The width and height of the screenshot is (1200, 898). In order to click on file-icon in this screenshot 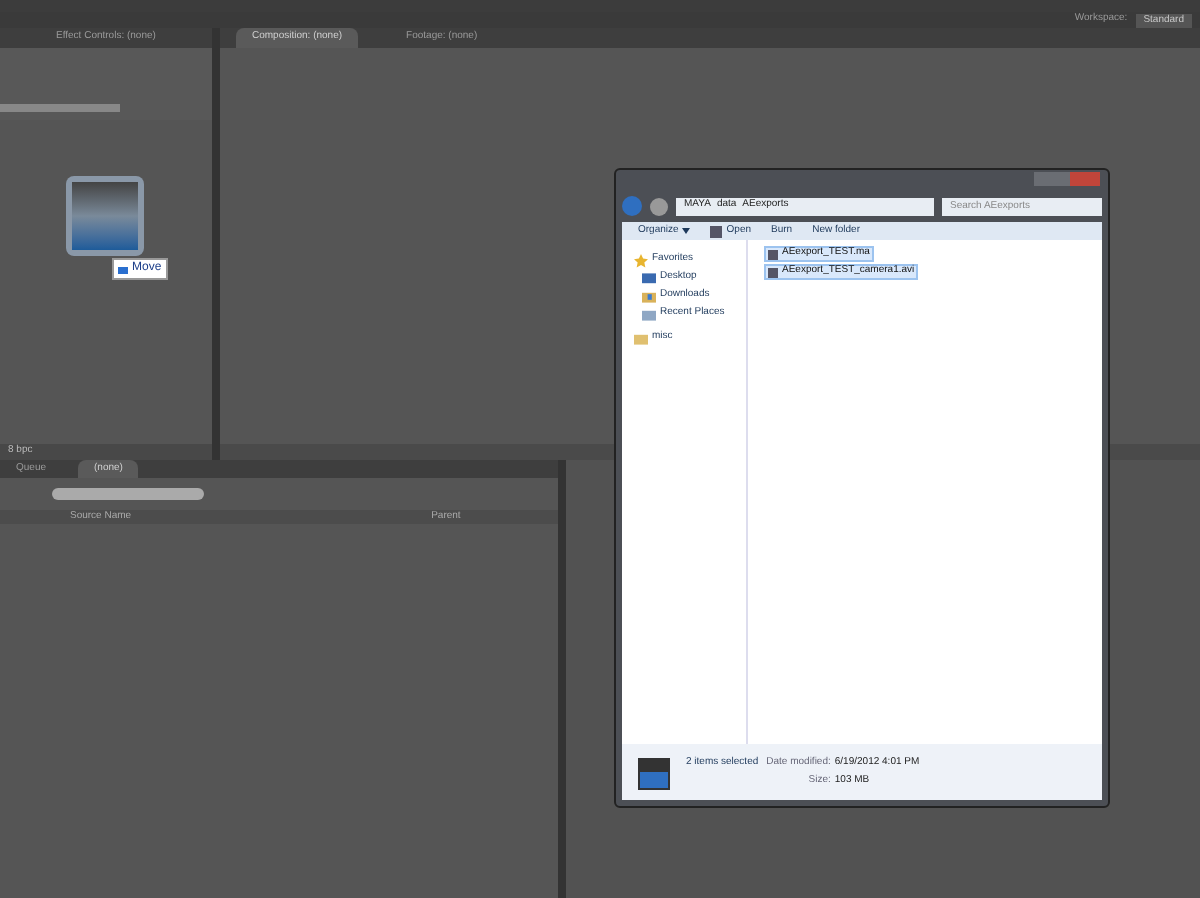, I will do `click(716, 231)`.